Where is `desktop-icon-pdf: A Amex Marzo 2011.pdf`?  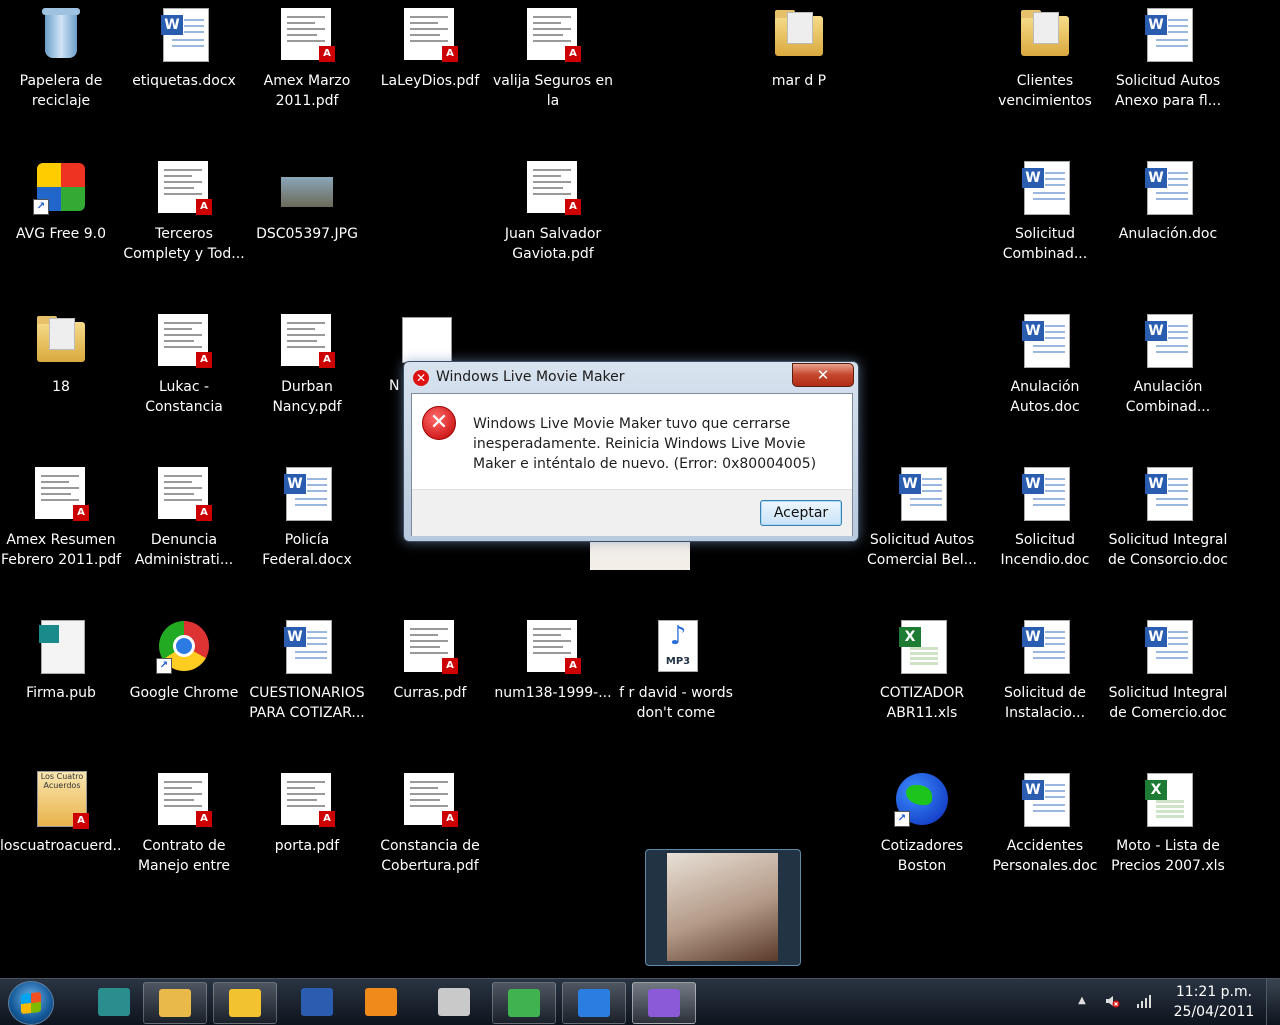
desktop-icon-pdf: A Amex Marzo 2011.pdf is located at coordinates (307, 55).